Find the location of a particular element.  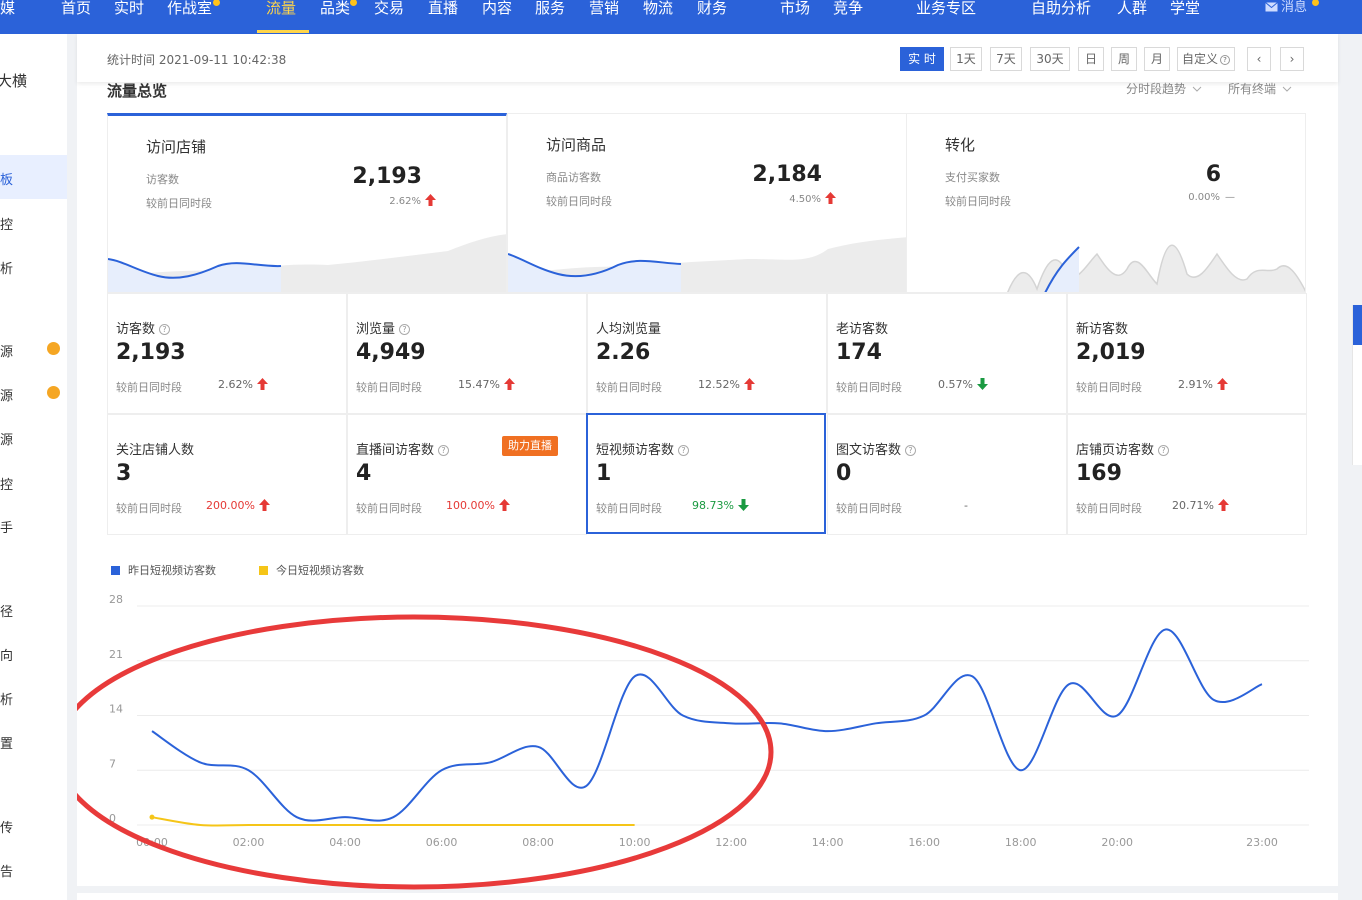

sidebar-item: 径 is located at coordinates (6, 610).